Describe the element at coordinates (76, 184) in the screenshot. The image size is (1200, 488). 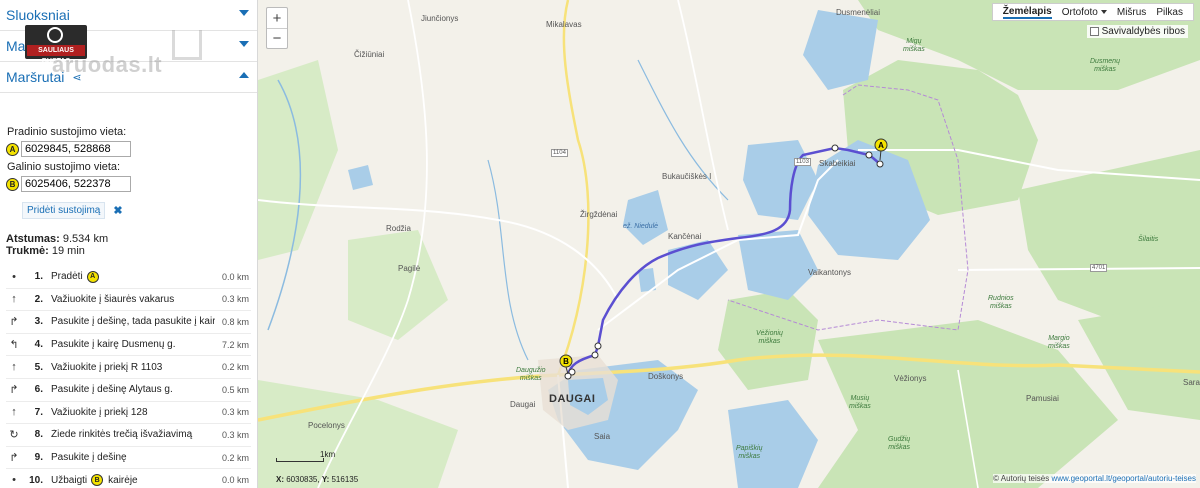
I see `end-coords-input` at that location.